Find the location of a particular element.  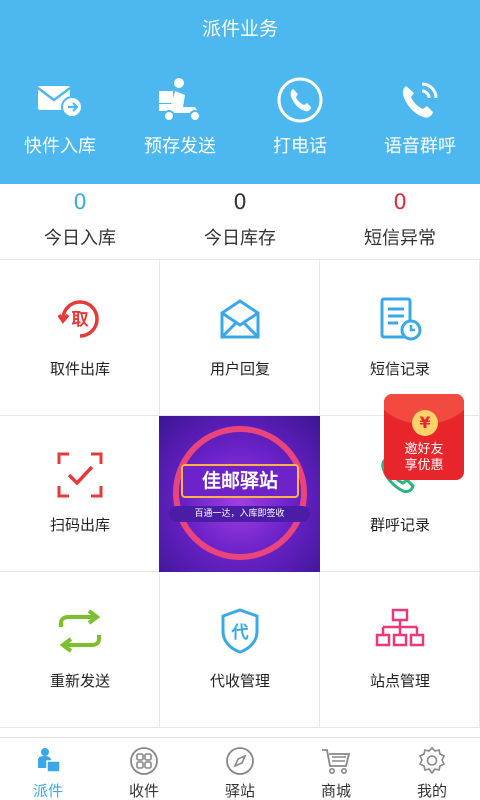

svg-text: 取 is located at coordinates (80, 320).